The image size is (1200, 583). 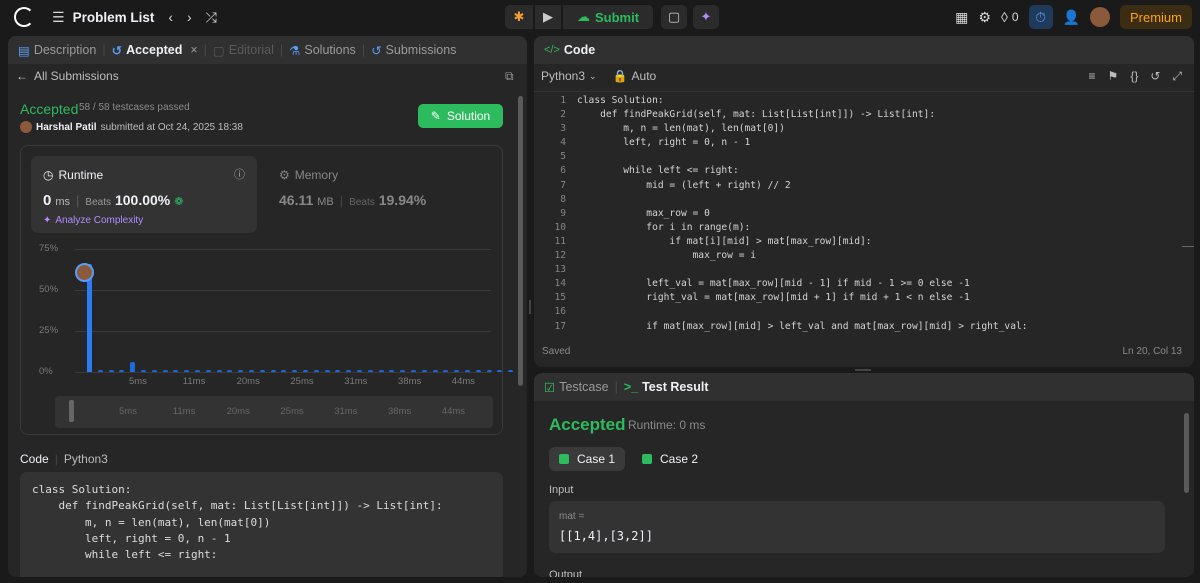 I want to click on share-link-icon: ⧉, so click(x=509, y=76).